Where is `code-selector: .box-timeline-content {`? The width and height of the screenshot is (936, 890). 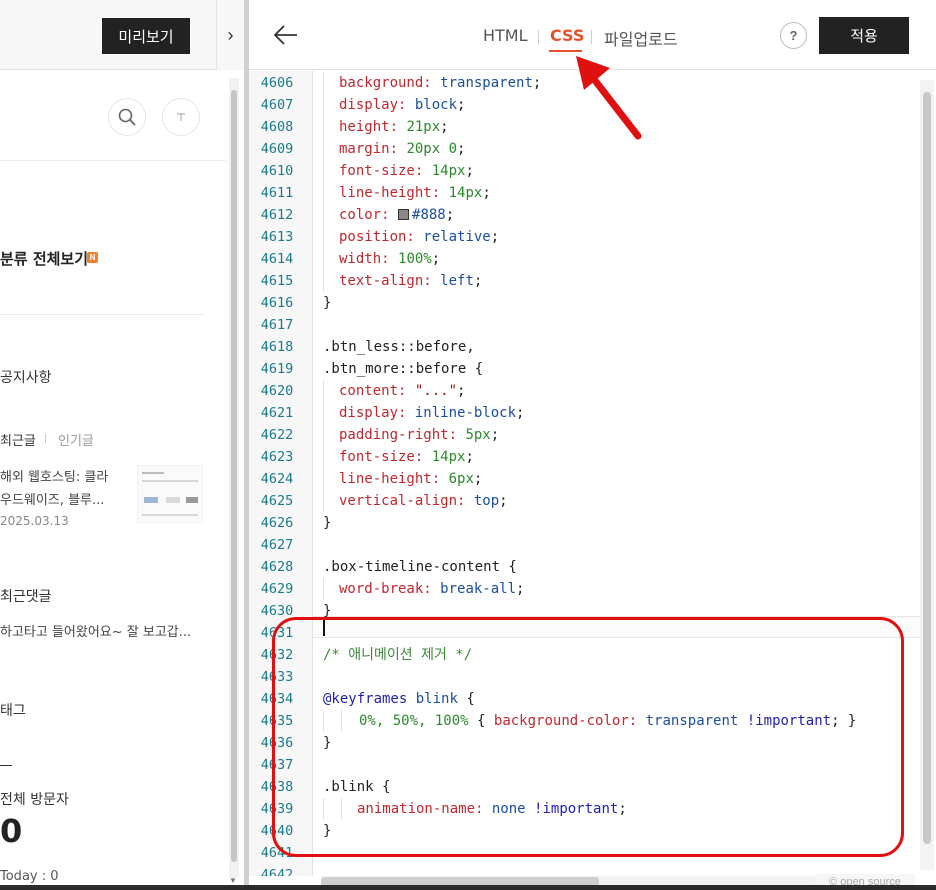
code-selector: .box-timeline-content { is located at coordinates (420, 567).